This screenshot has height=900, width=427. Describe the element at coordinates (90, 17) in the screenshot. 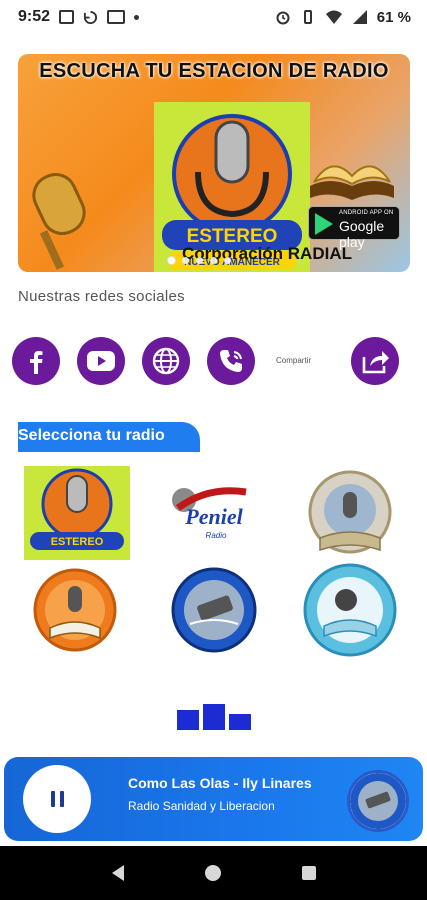

I see `sync-icon` at that location.